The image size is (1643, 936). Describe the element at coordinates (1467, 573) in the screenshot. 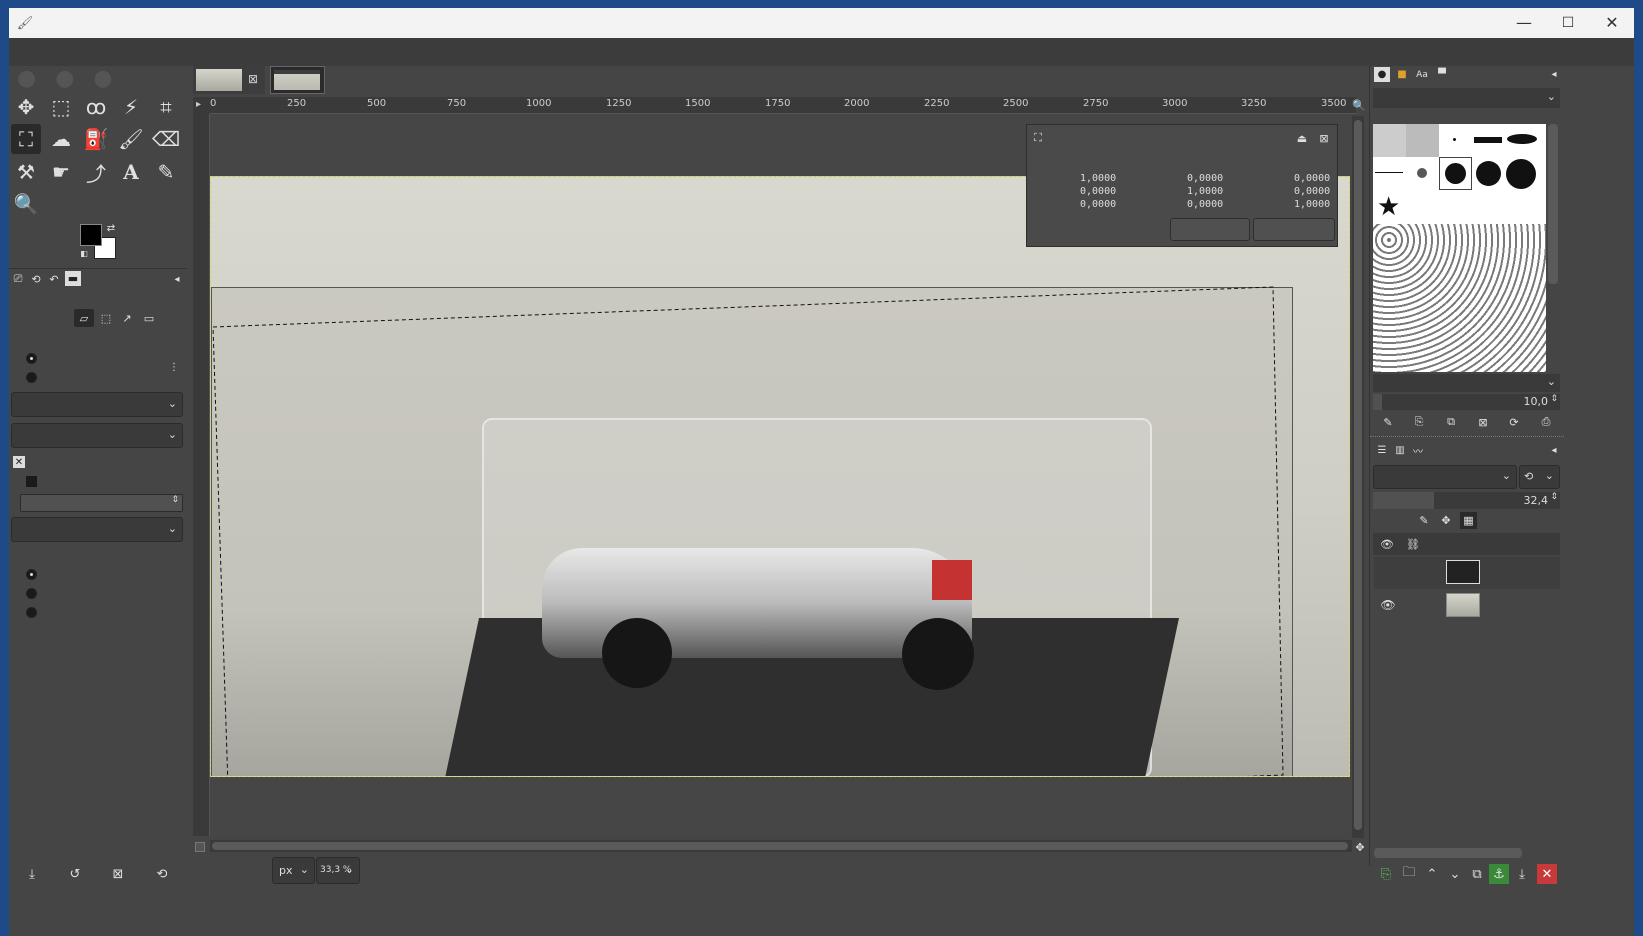

I see `layer-row-floating` at that location.